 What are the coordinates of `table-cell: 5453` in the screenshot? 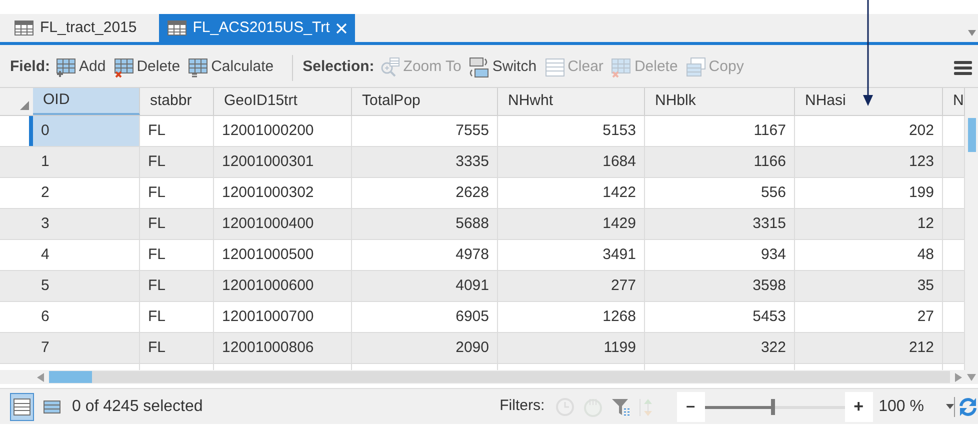 It's located at (720, 317).